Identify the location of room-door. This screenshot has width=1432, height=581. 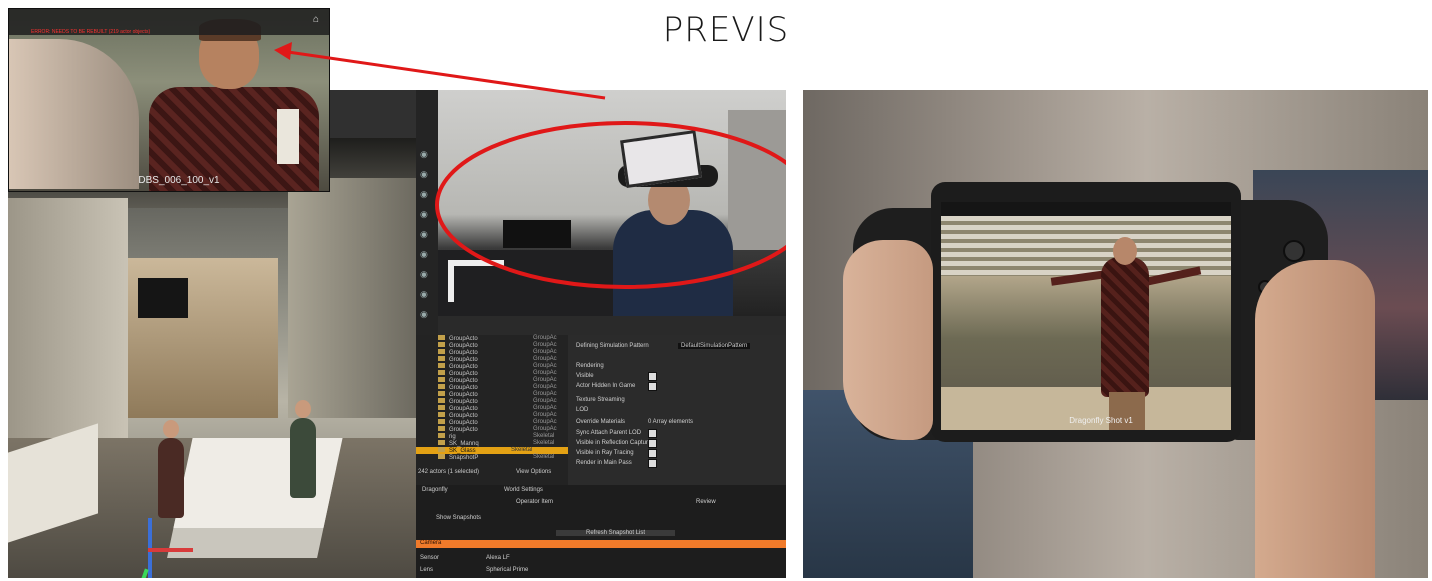
(757, 180).